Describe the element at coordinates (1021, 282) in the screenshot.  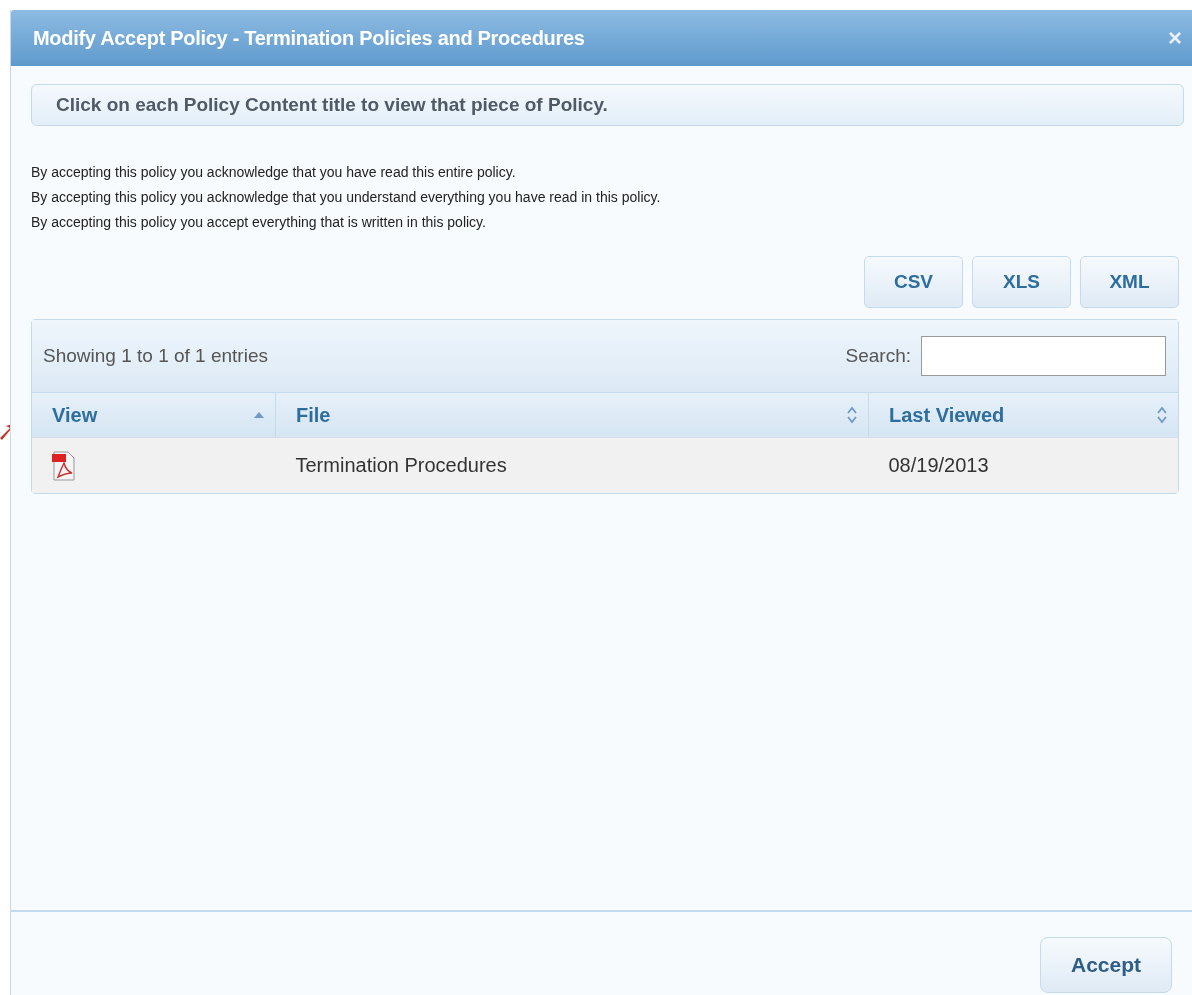
I see `export-button: XLS` at that location.